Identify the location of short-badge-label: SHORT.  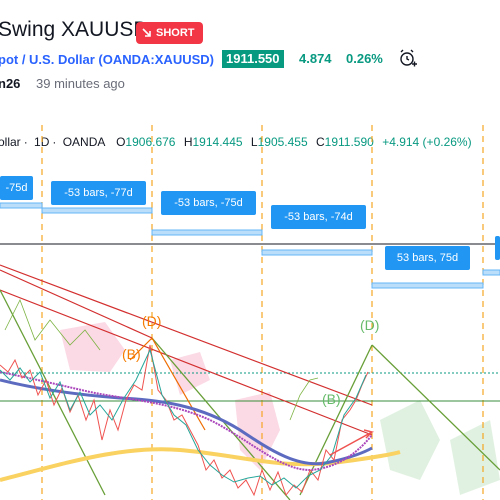
(175, 33).